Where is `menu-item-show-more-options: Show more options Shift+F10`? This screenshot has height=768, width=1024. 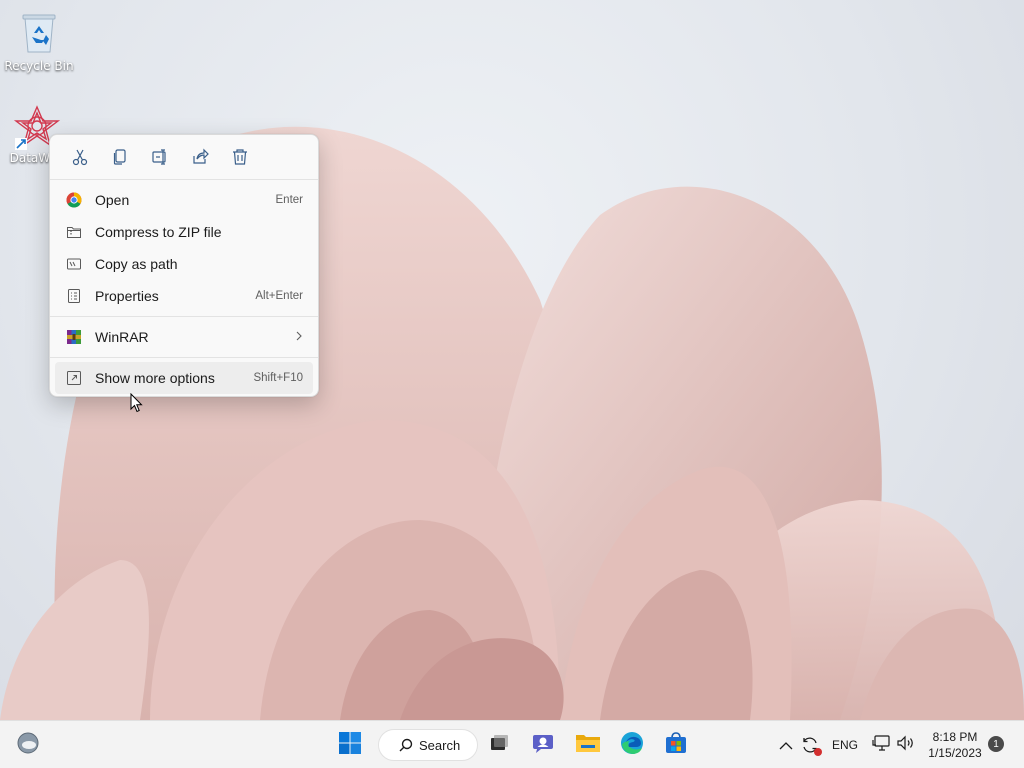 menu-item-show-more-options: Show more options Shift+F10 is located at coordinates (184, 378).